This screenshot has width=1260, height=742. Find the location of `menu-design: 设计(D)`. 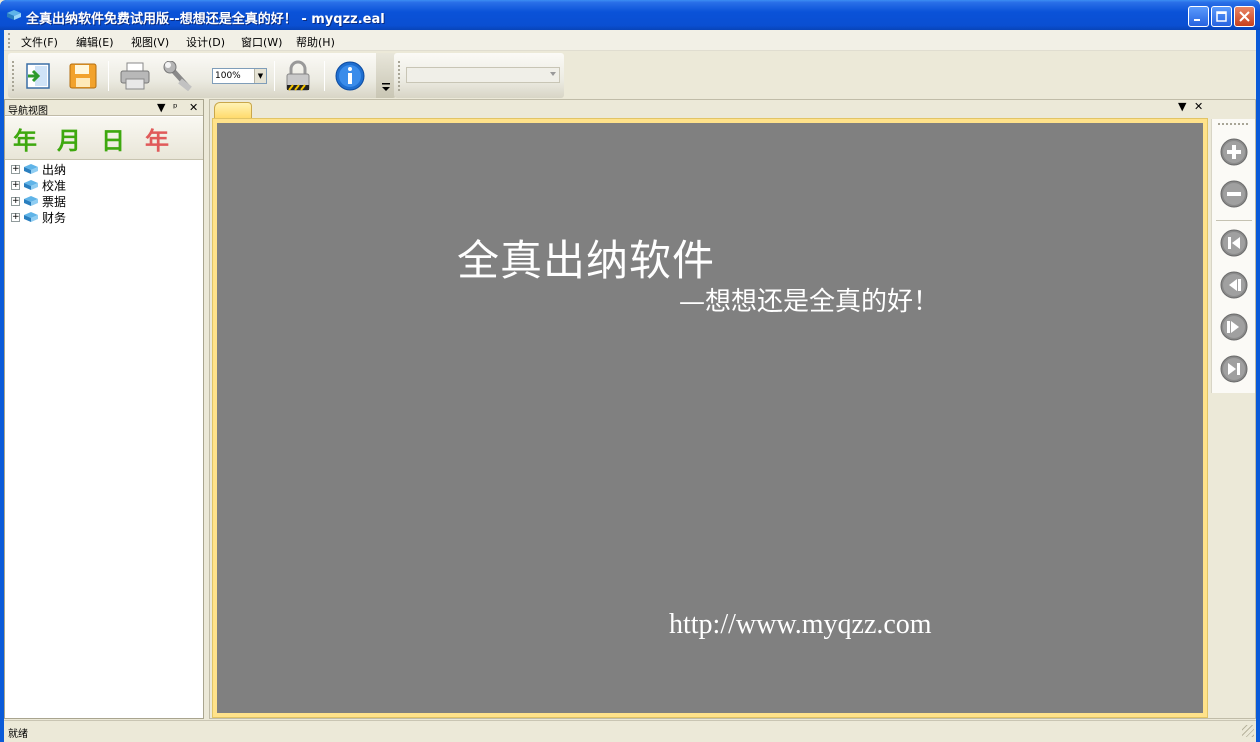

menu-design: 设计(D) is located at coordinates (205, 42).